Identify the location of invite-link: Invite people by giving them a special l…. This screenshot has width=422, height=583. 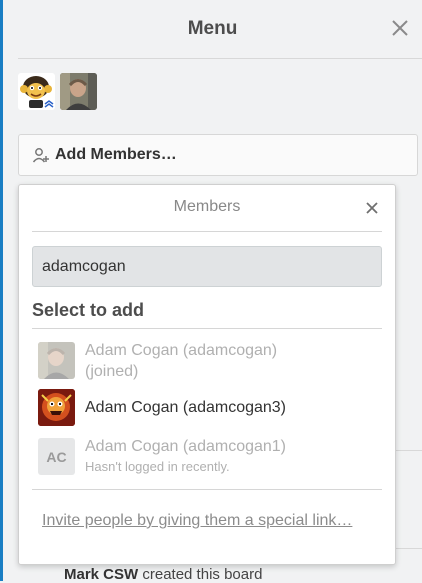
(207, 520).